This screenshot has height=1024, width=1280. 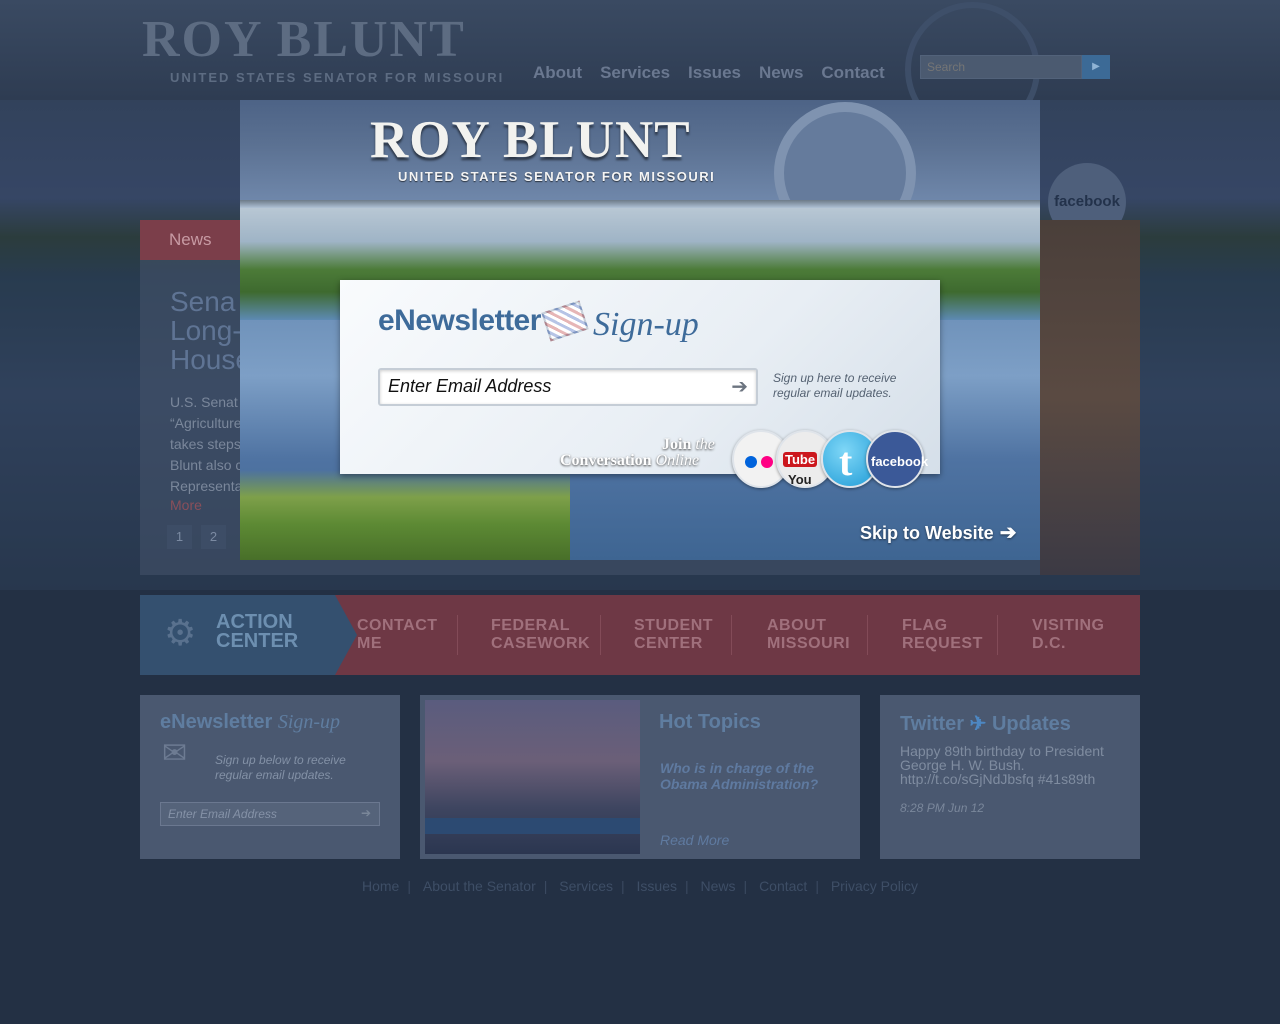 What do you see at coordinates (705, 444) in the screenshot?
I see `join-word-italic: the` at bounding box center [705, 444].